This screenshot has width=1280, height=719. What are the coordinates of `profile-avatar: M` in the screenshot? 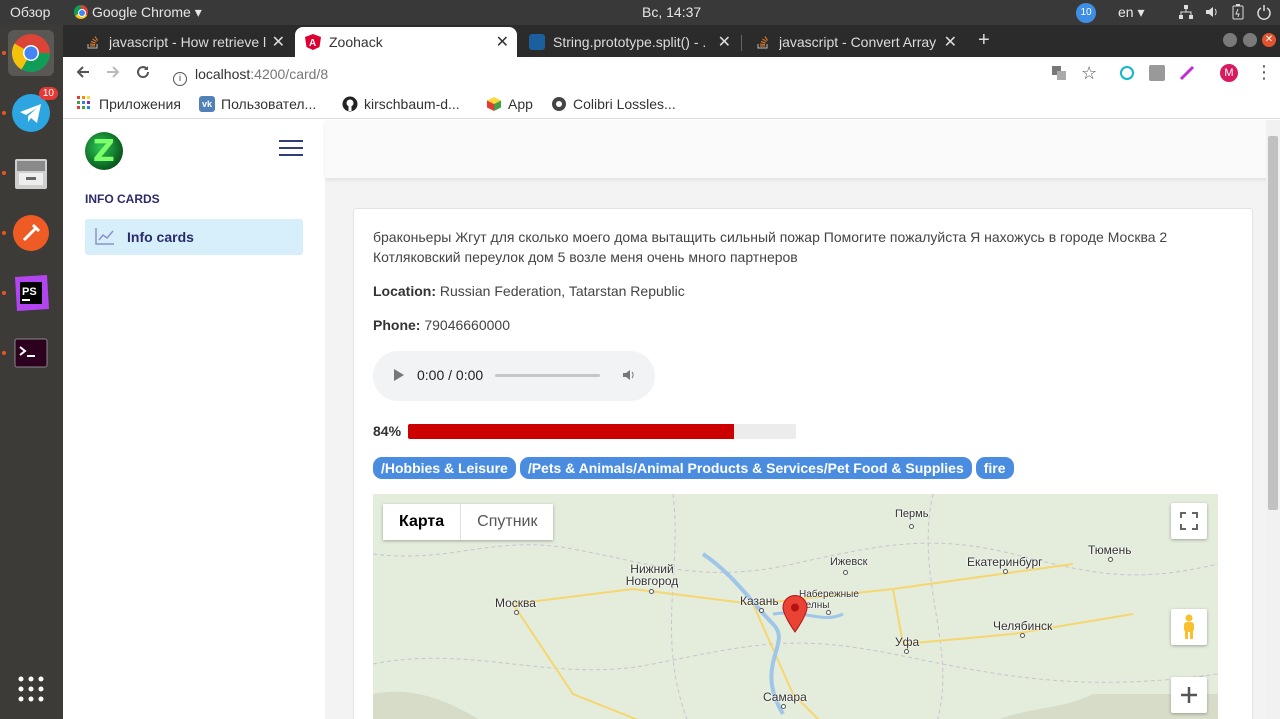 It's located at (1229, 73).